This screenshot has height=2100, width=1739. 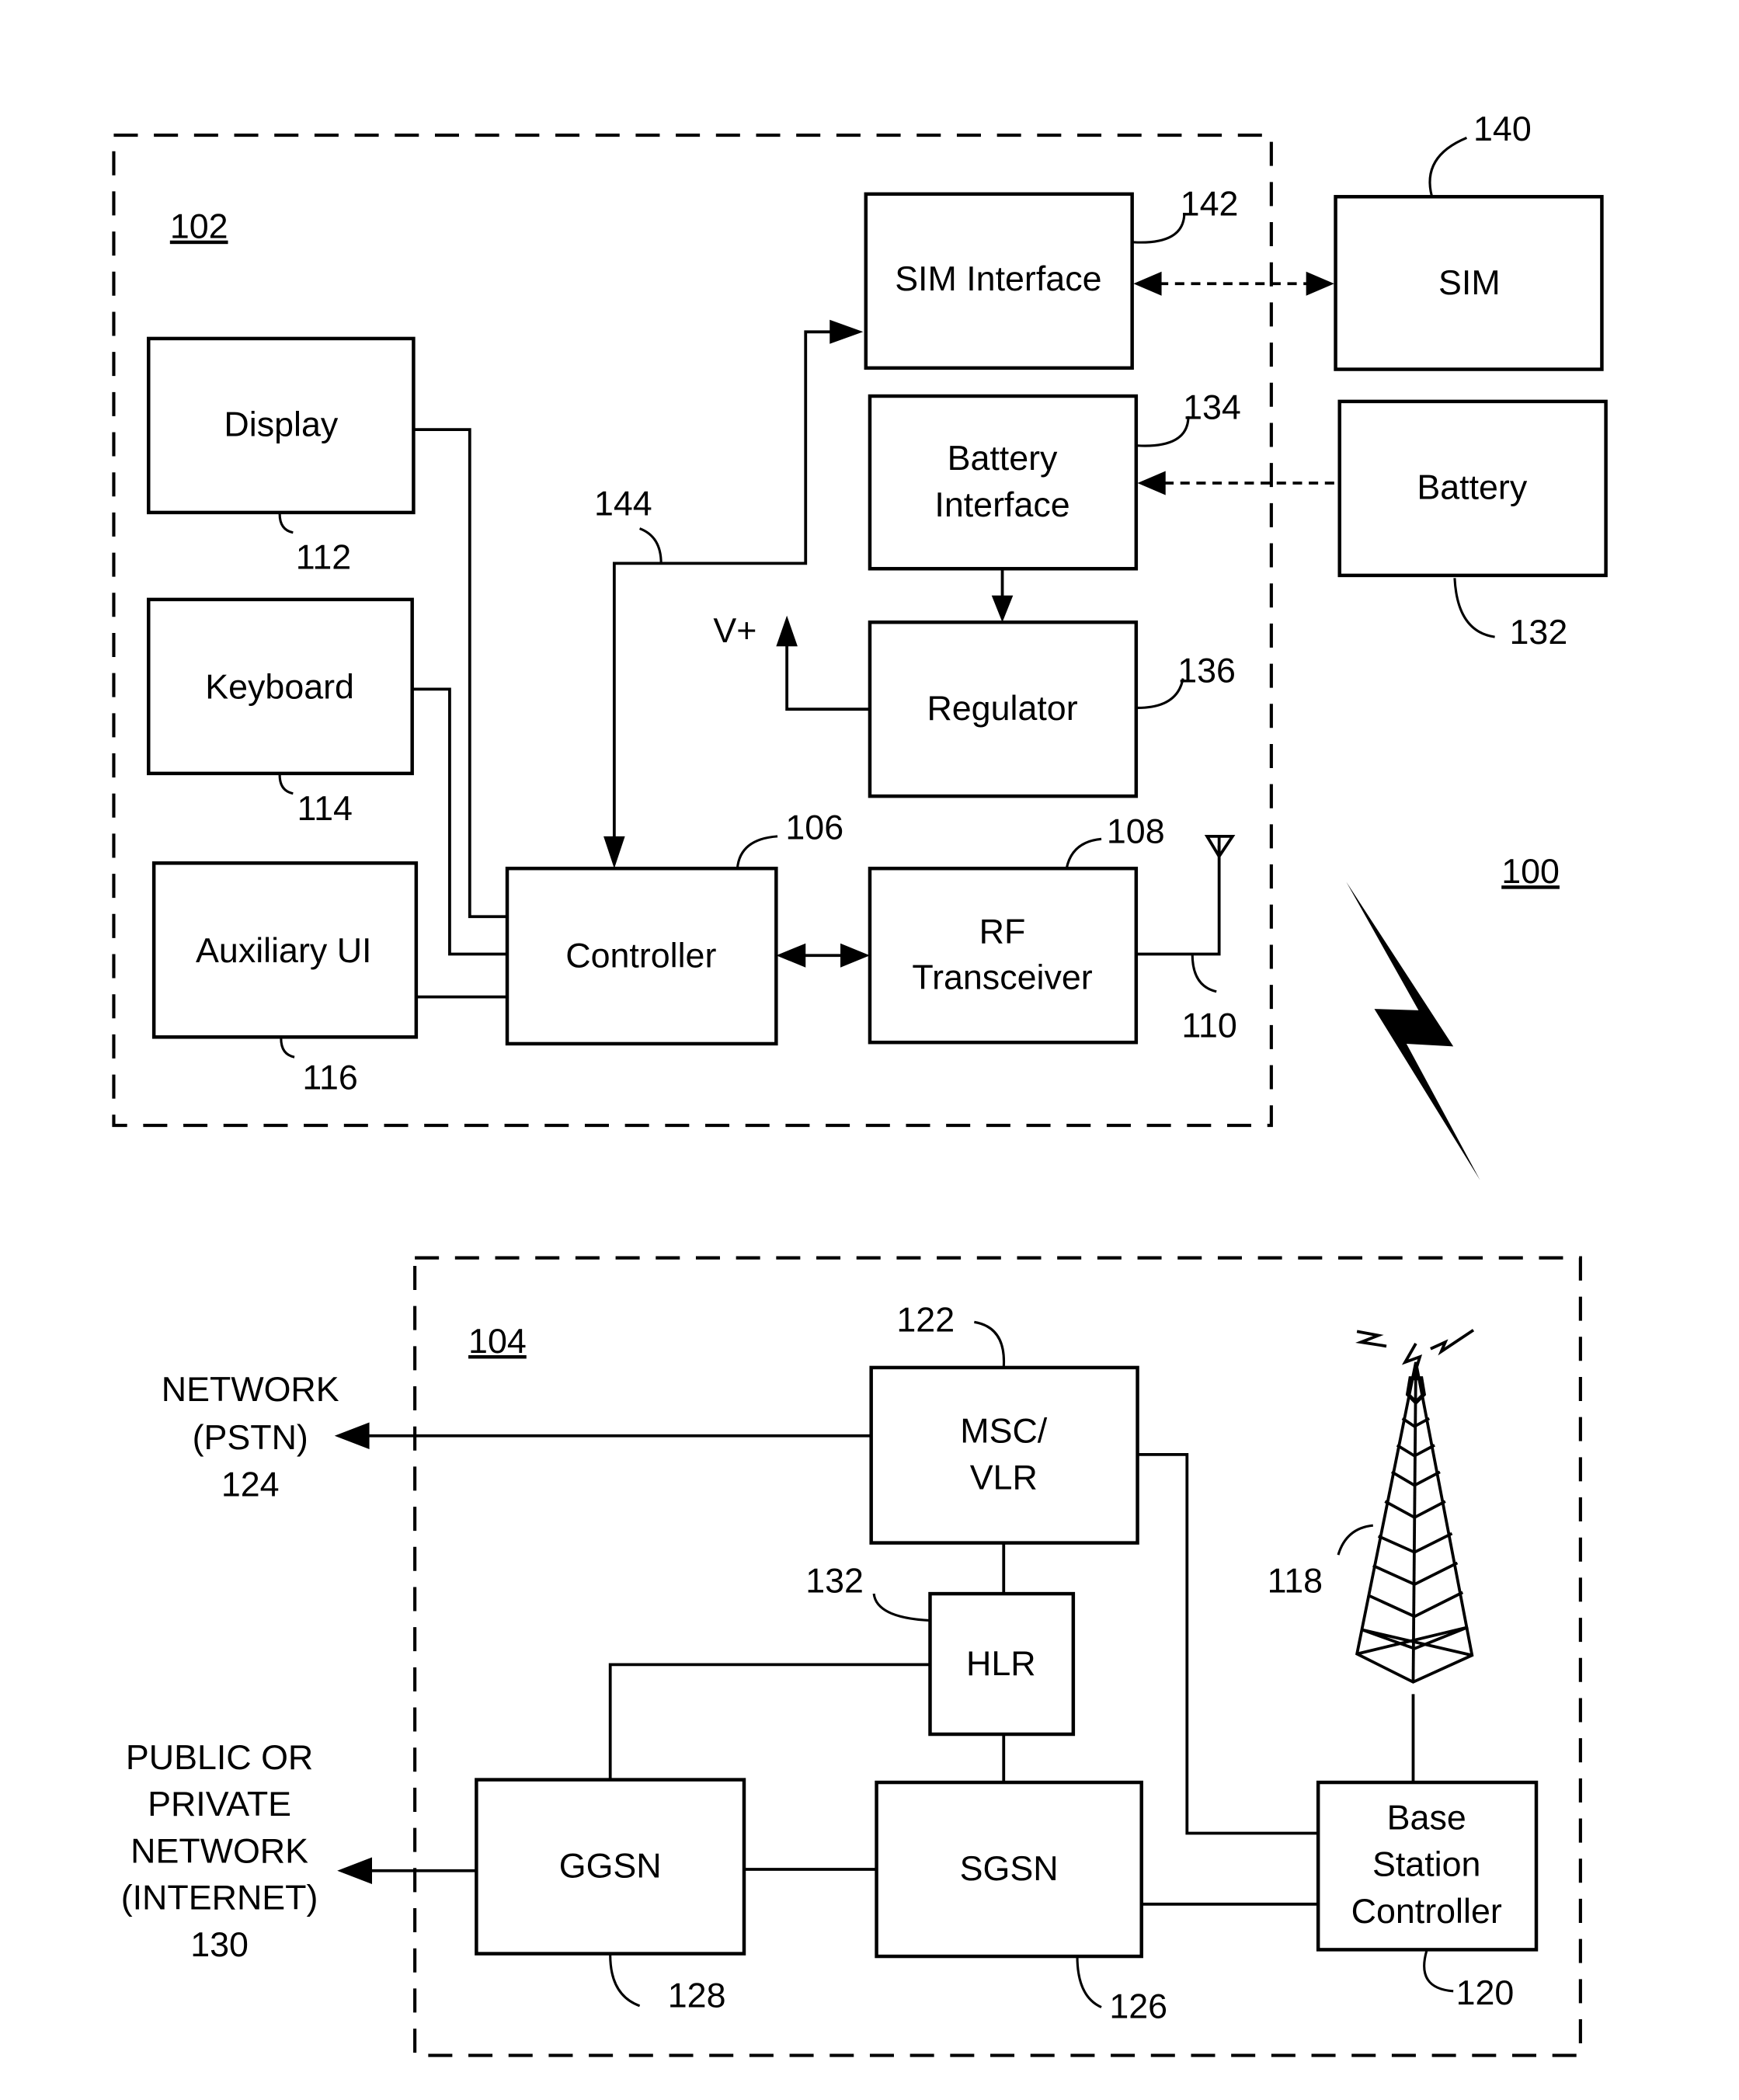 What do you see at coordinates (1138, 2006) in the screenshot?
I see `sgsn-ref: 126` at bounding box center [1138, 2006].